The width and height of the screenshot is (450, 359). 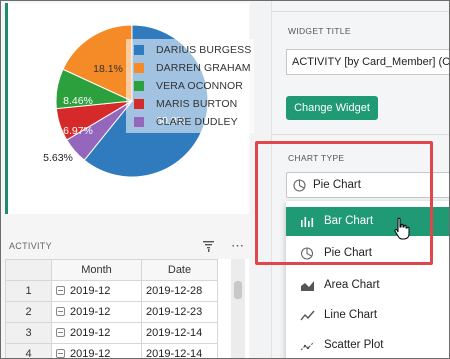 What do you see at coordinates (197, 104) in the screenshot?
I see `legend-label: MARIS BURTON` at bounding box center [197, 104].